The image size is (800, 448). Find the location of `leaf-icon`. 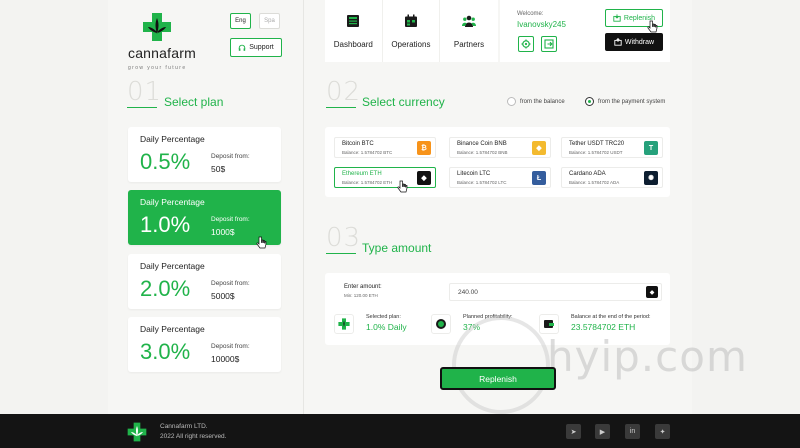

leaf-icon is located at coordinates (344, 324).